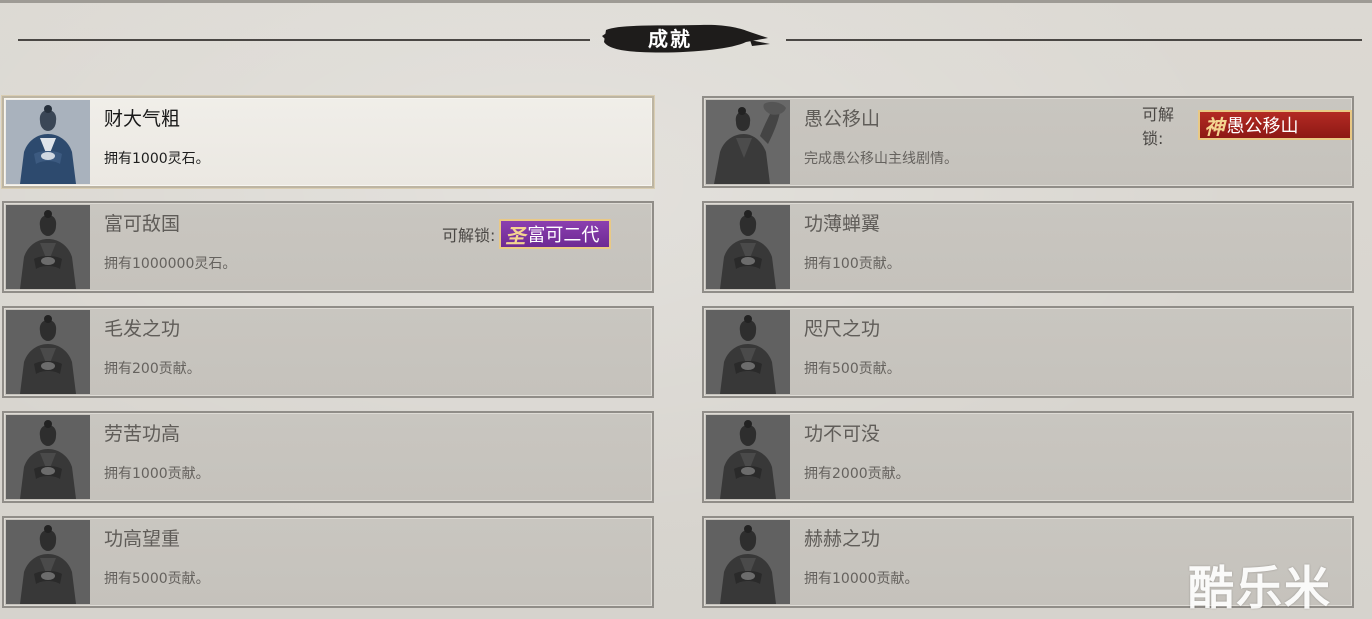  Describe the element at coordinates (142, 224) in the screenshot. I see `achievement-name: 富可敌国` at that location.